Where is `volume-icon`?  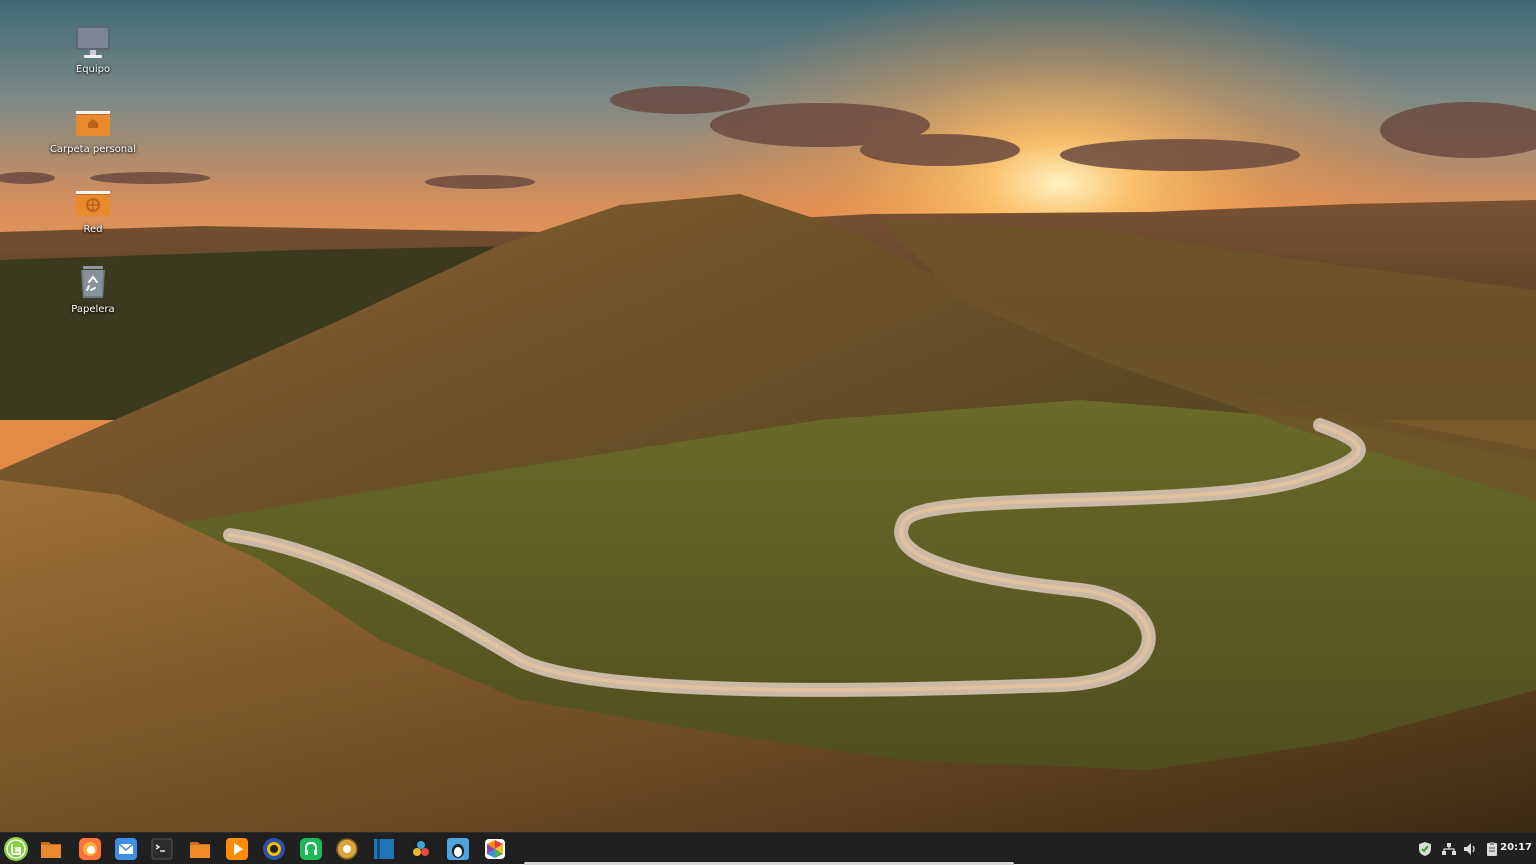 volume-icon is located at coordinates (1470, 849).